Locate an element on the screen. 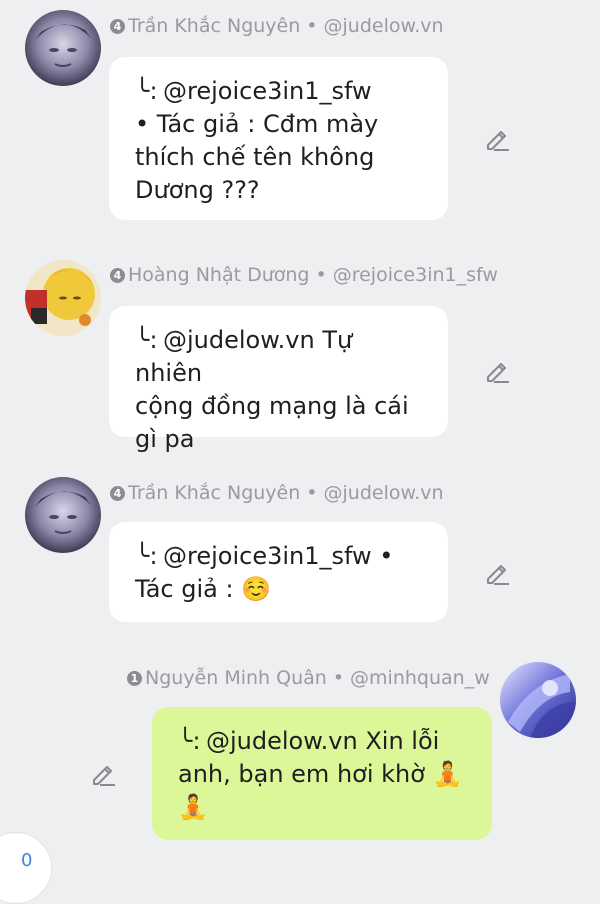  author-name: Nguyễn Minh Quân is located at coordinates (236, 678).